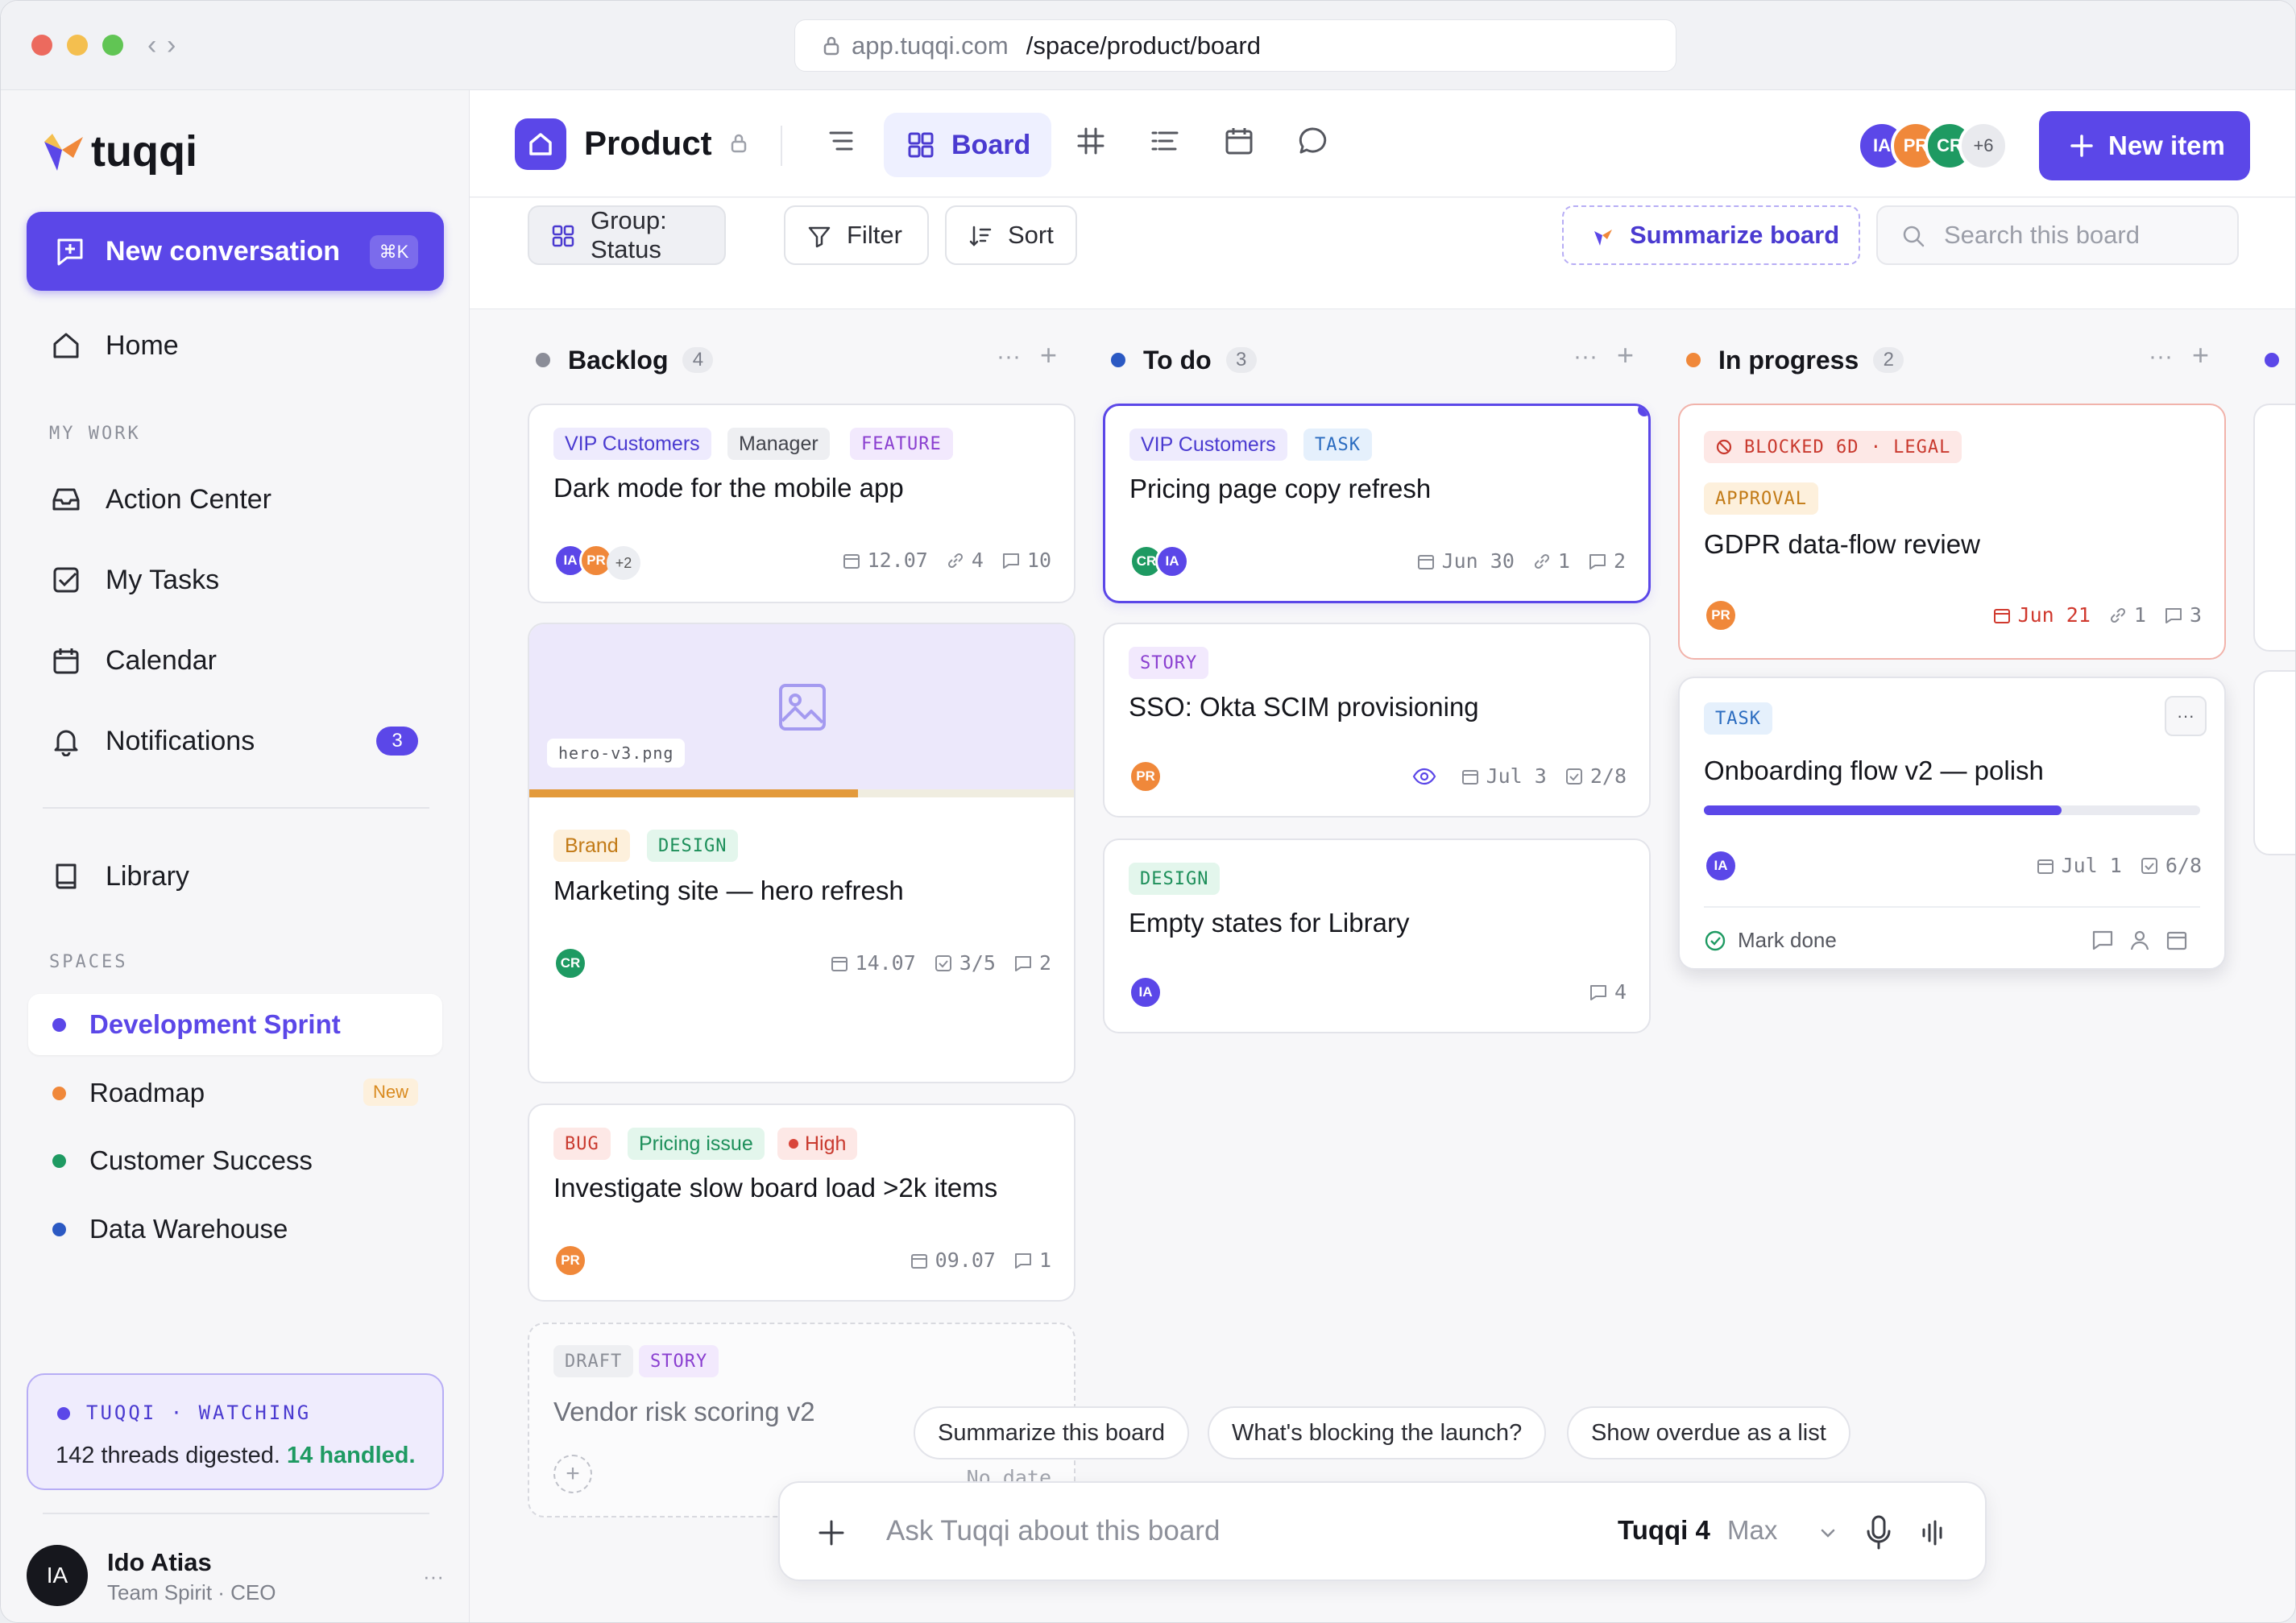 The height and width of the screenshot is (1623, 2296). What do you see at coordinates (540, 144) in the screenshot?
I see `space-icon` at bounding box center [540, 144].